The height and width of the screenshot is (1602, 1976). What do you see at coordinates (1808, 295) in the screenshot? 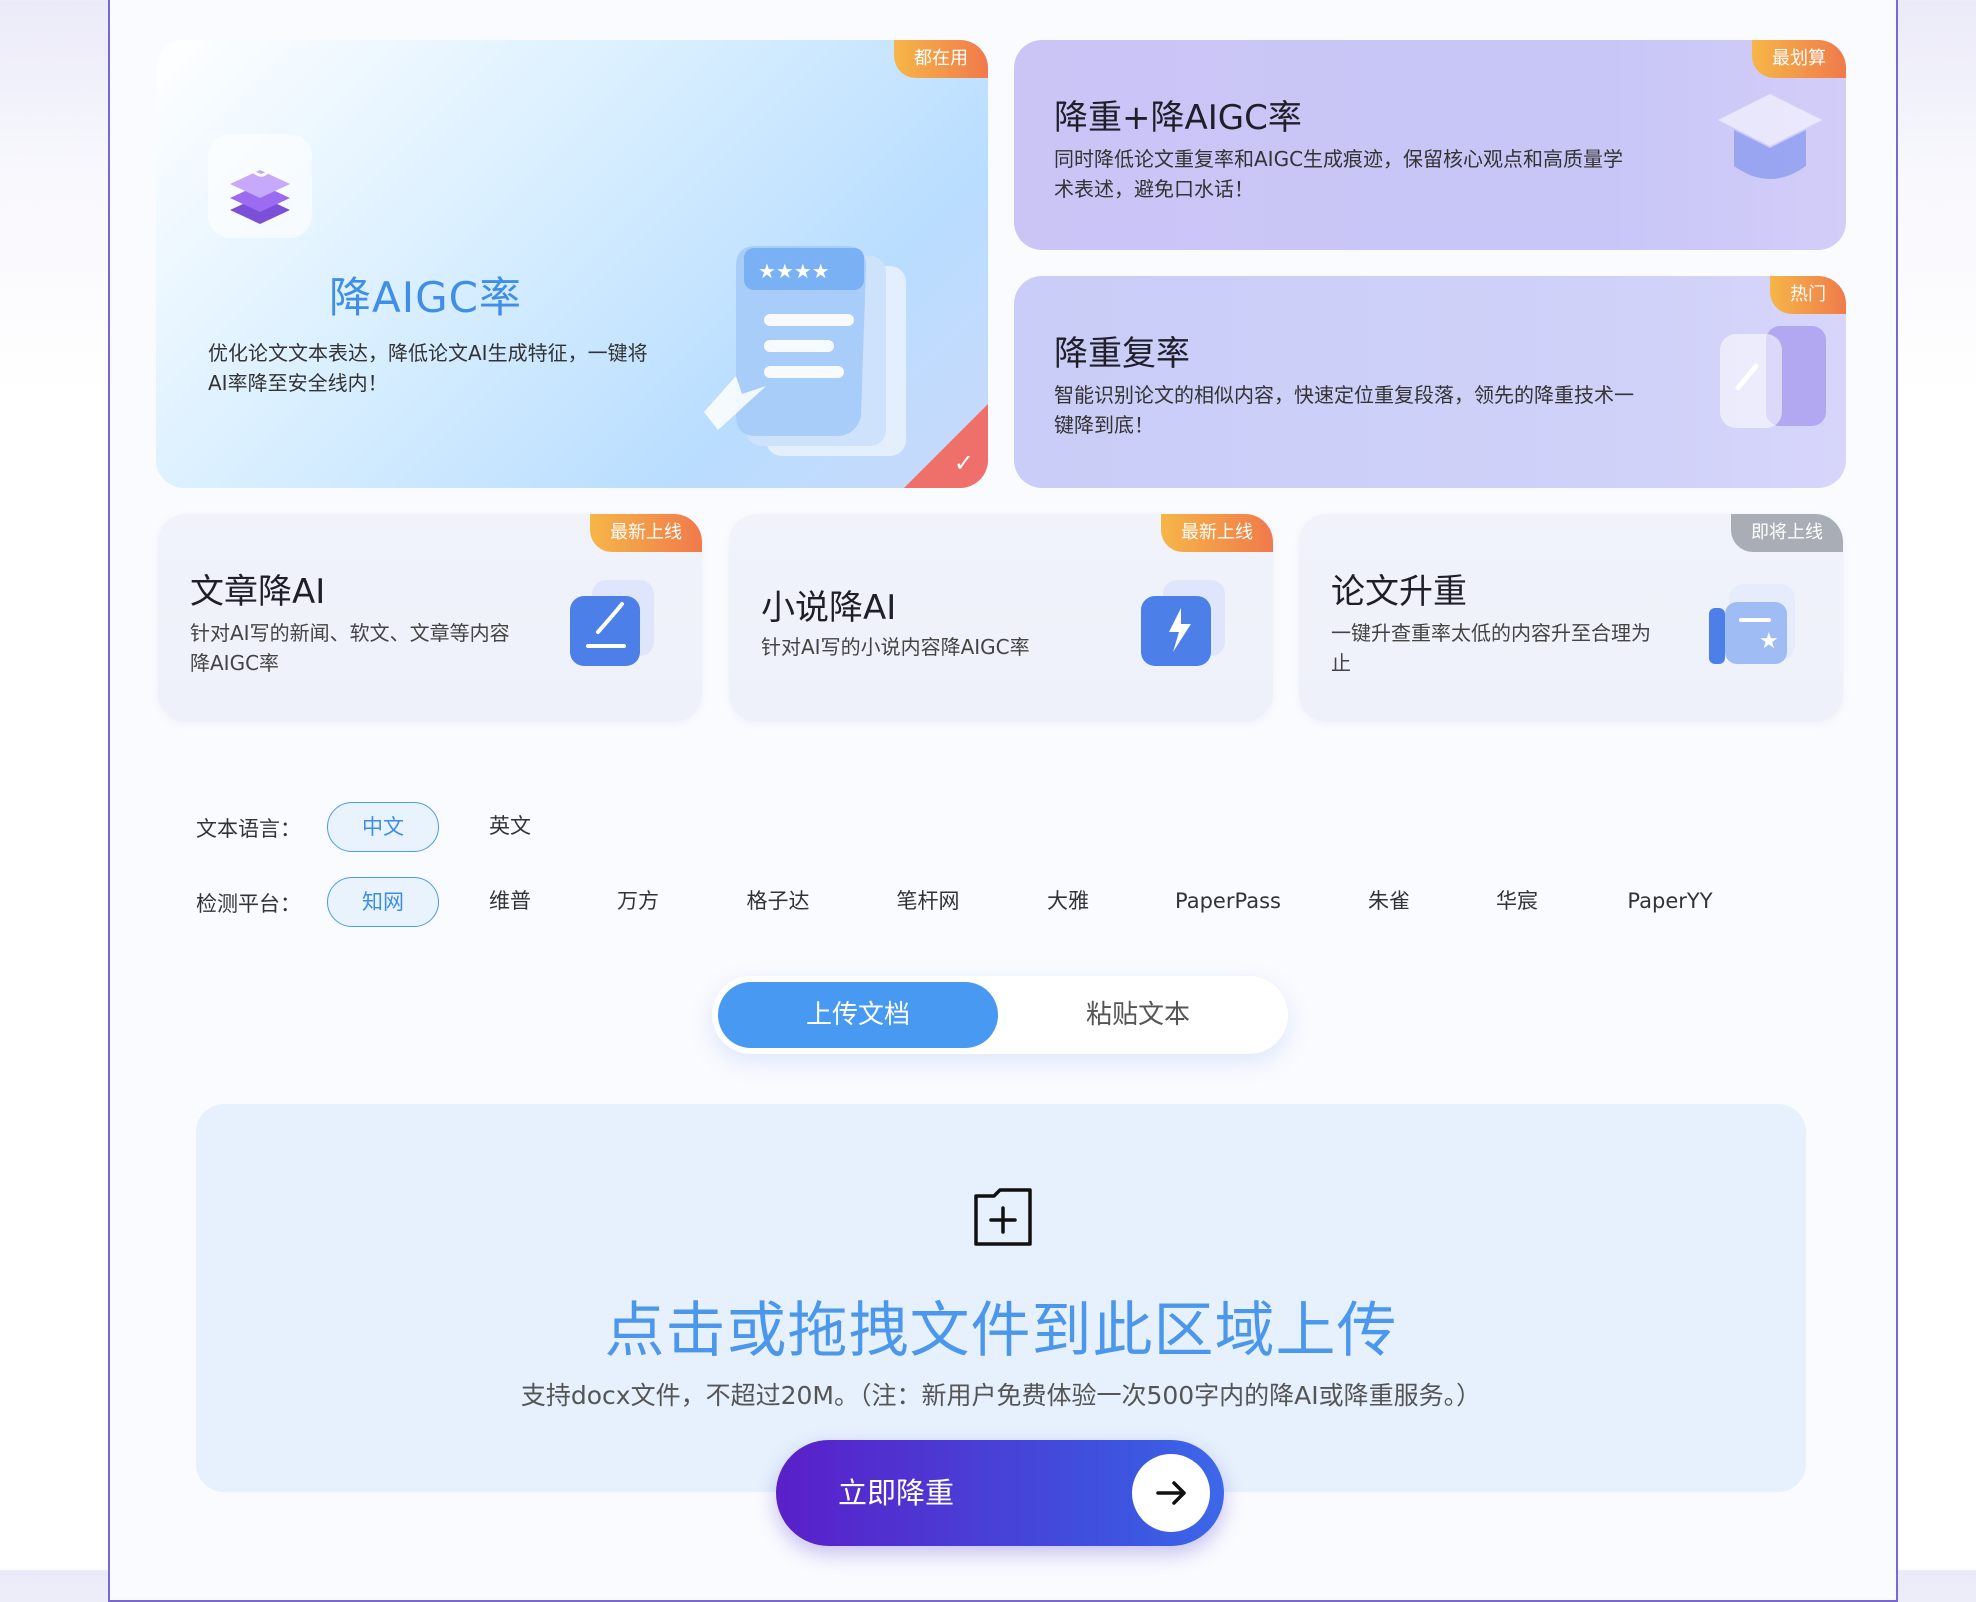
I see `card-tag: 热门` at bounding box center [1808, 295].